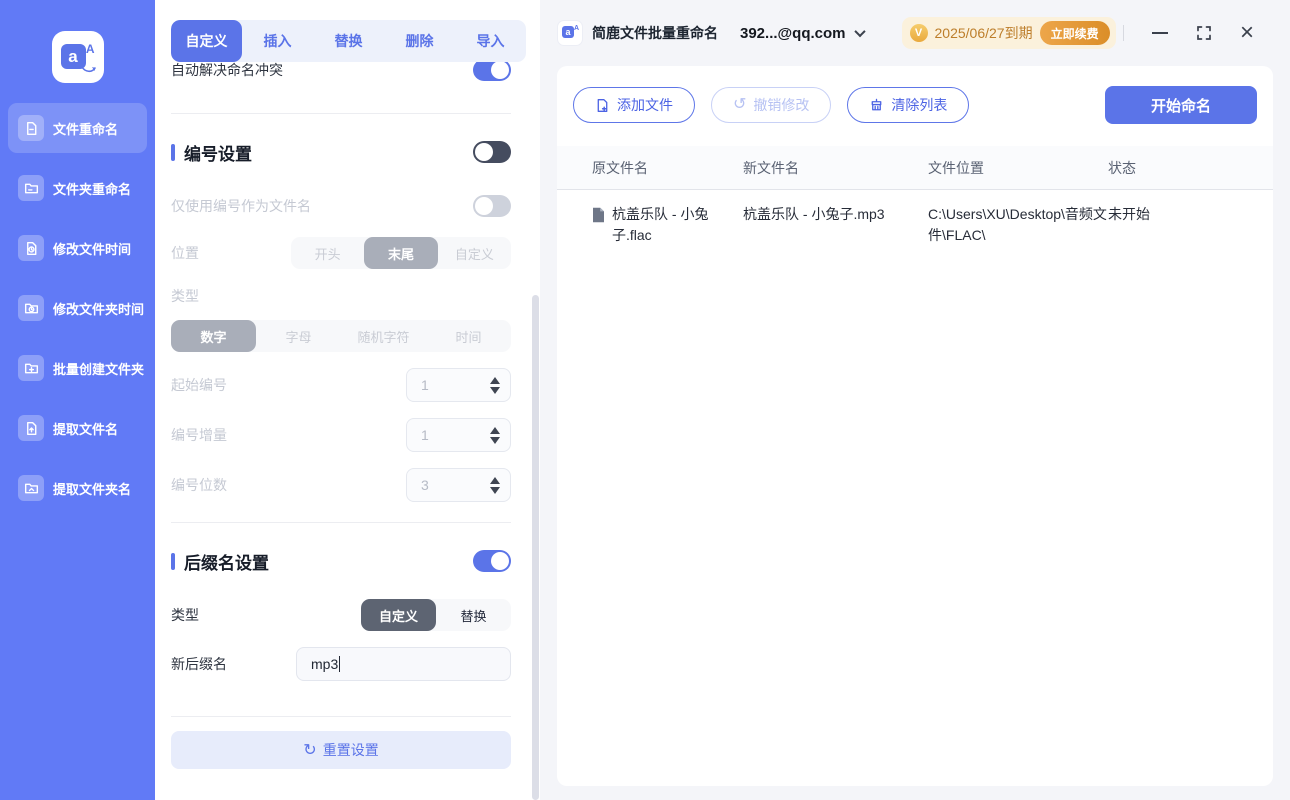  Describe the element at coordinates (227, 70) in the screenshot. I see `auto-resolve-conflict-label: 自动解决命名冲突` at that location.